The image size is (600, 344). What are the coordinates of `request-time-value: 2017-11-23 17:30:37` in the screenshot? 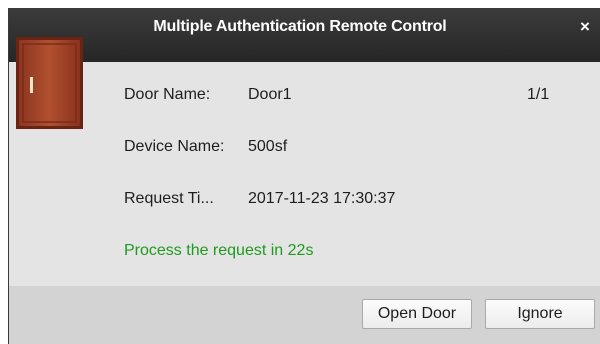 It's located at (322, 198).